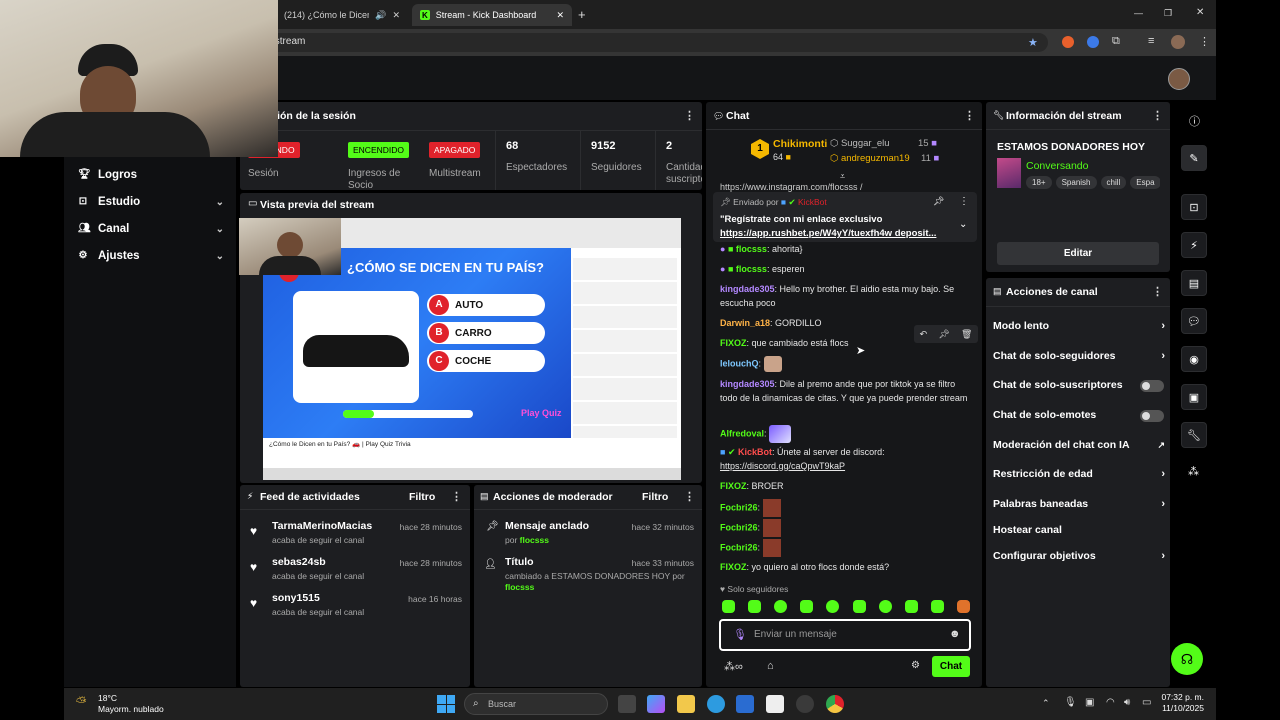  I want to click on edit-stream-button: Editar, so click(1078, 253).